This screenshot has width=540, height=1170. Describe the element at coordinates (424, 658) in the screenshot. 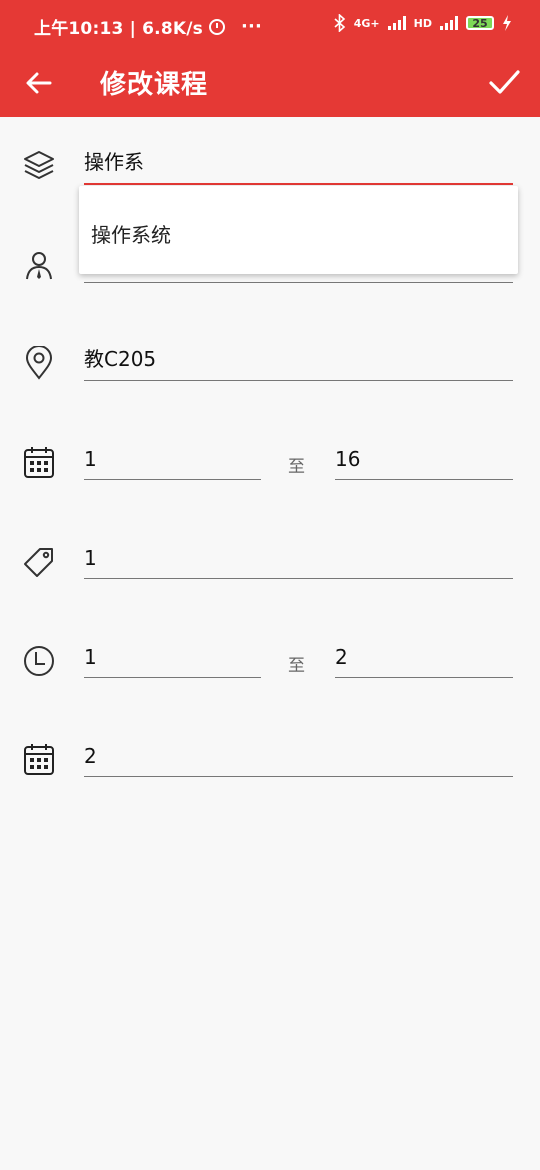

I see `period-end-input: 2` at that location.